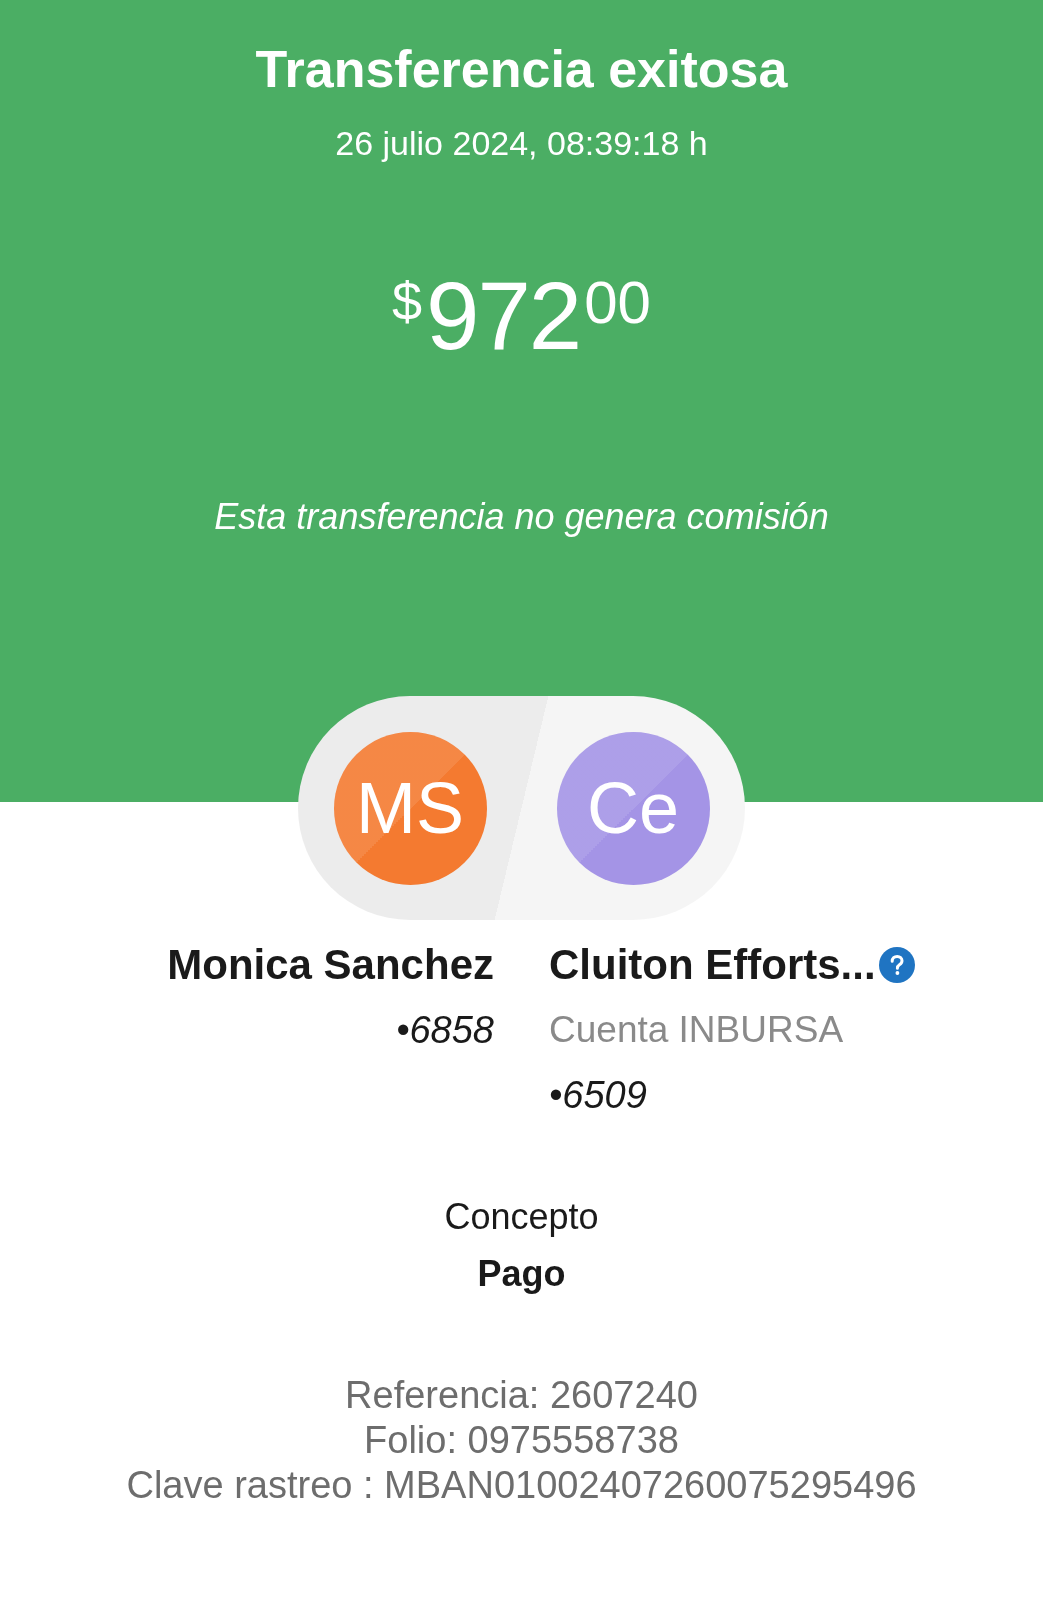 The height and width of the screenshot is (1601, 1043). Describe the element at coordinates (633, 808) in the screenshot. I see `initials-avatar: Ce` at that location.